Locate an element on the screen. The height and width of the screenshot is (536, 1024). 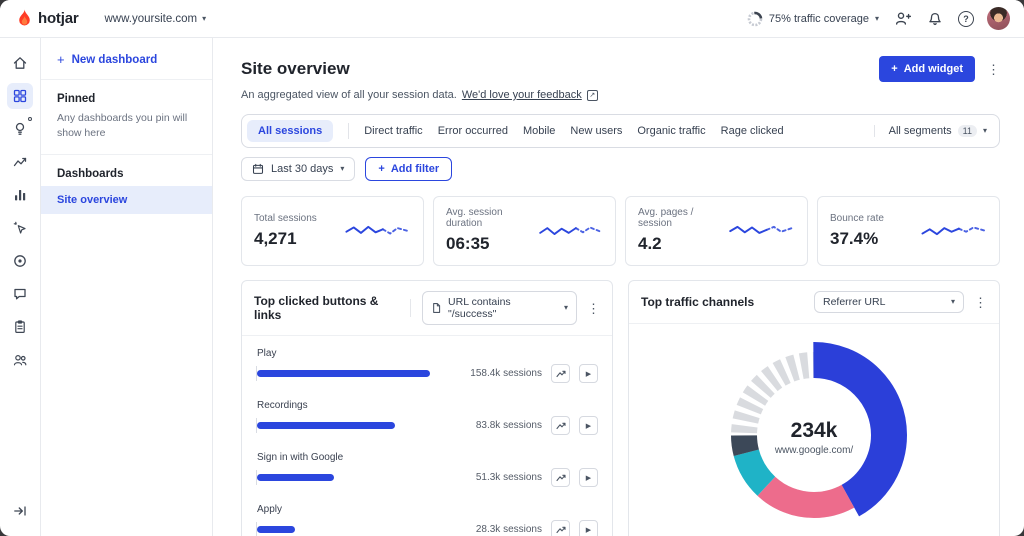
segment-new-users: New users is located at coordinates (596, 131).